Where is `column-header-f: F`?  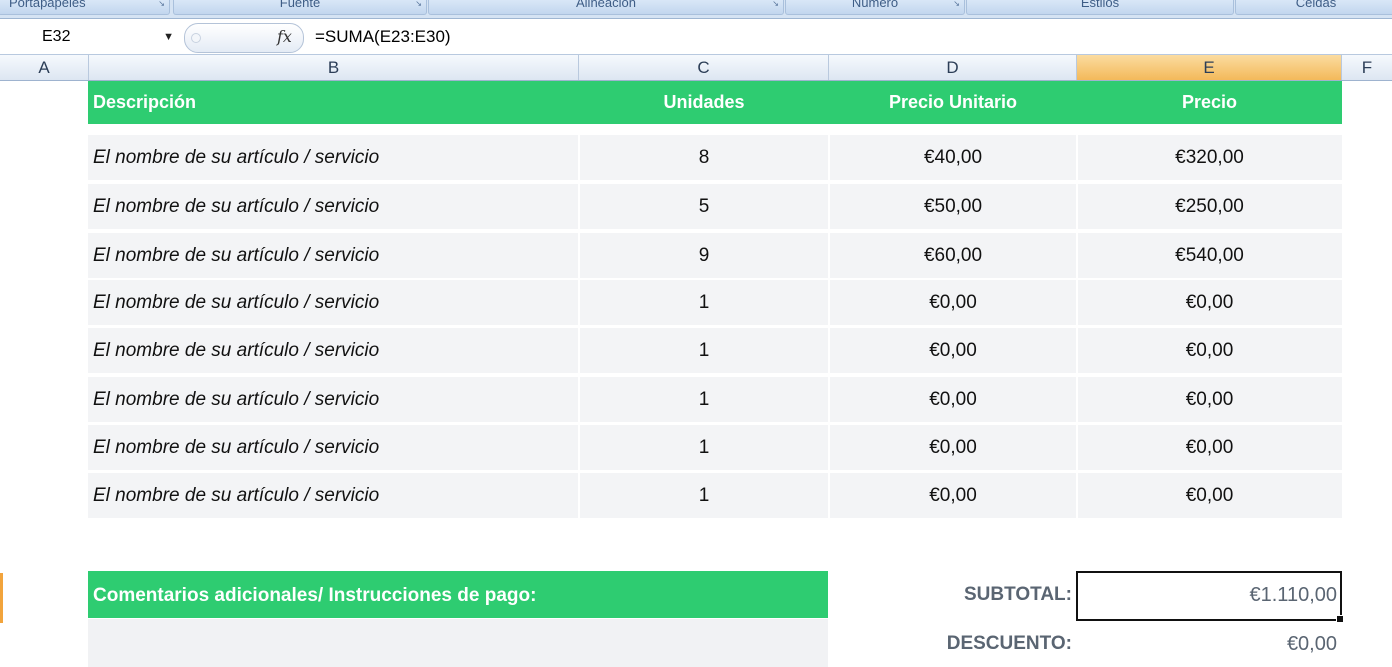
column-header-f: F is located at coordinates (1367, 67).